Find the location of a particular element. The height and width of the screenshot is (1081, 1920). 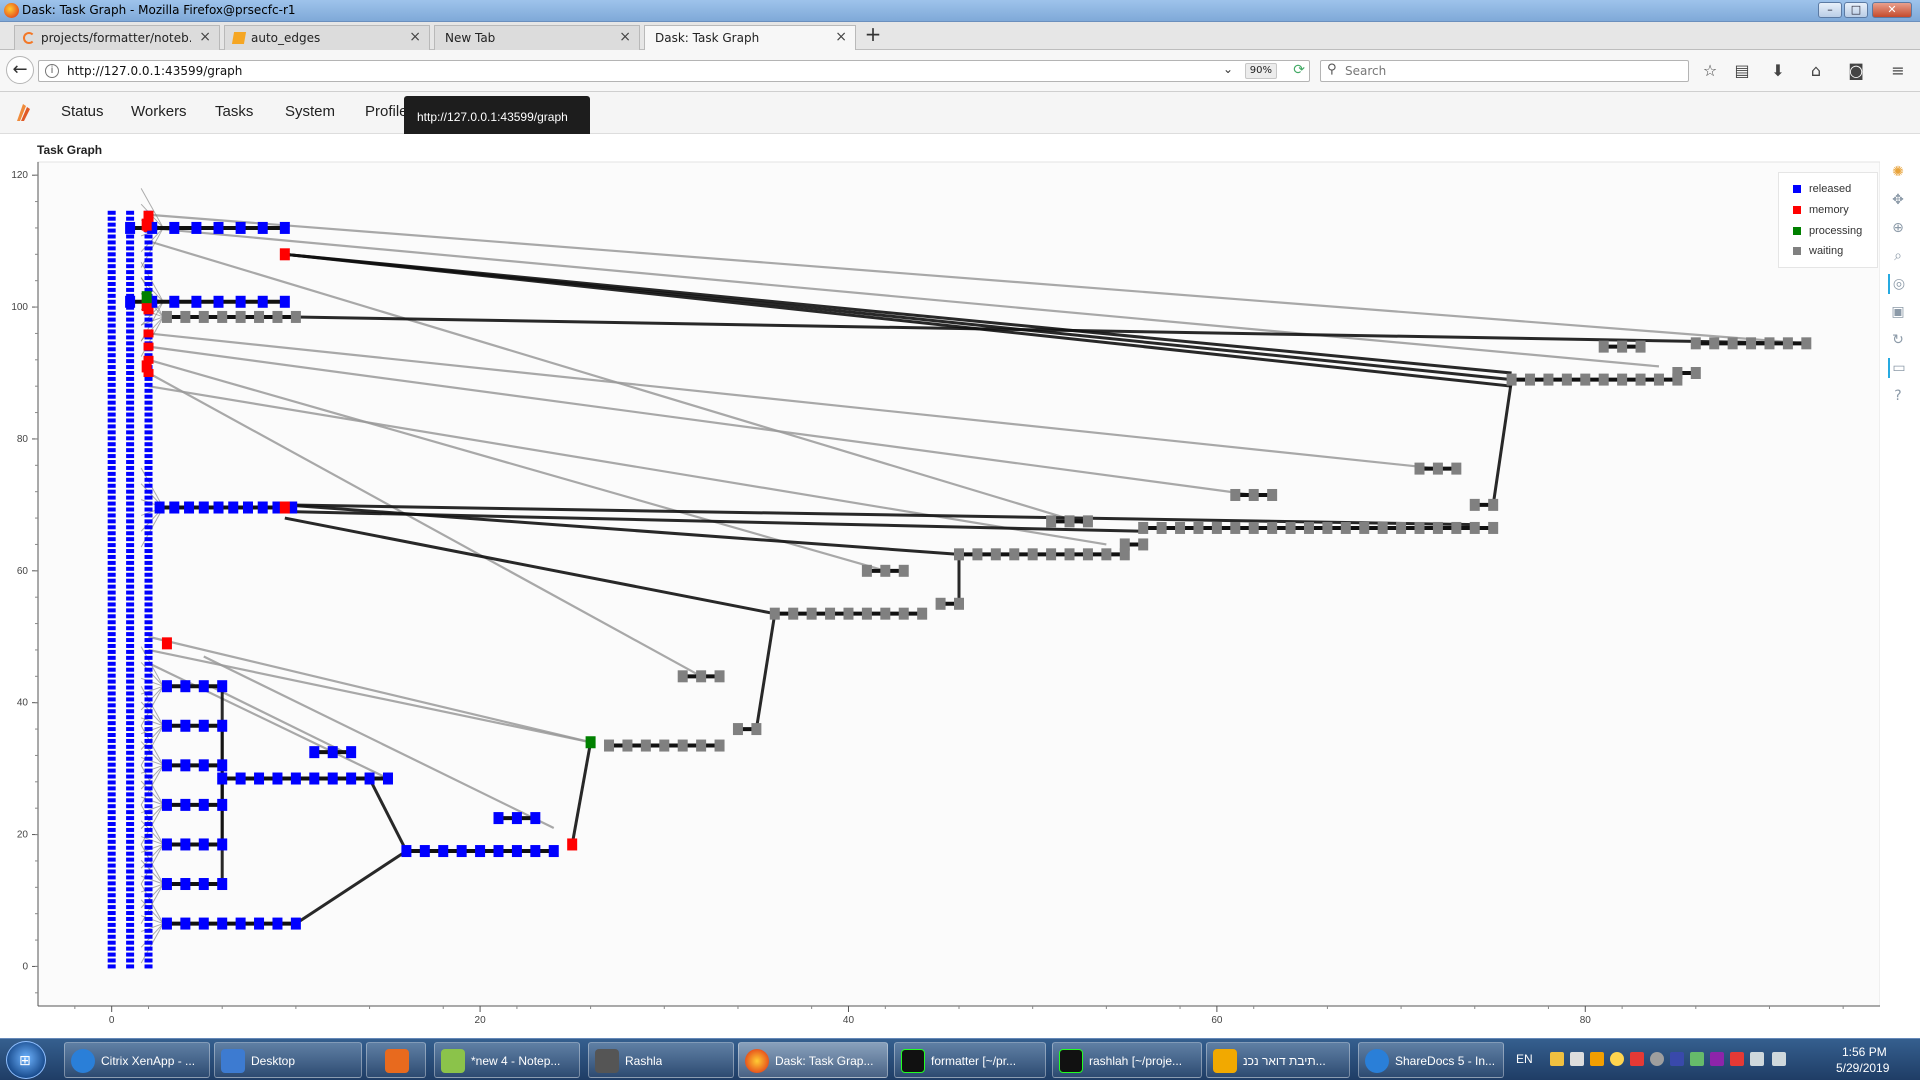

box-zoom-icon: ⊕ is located at coordinates (1898, 228).